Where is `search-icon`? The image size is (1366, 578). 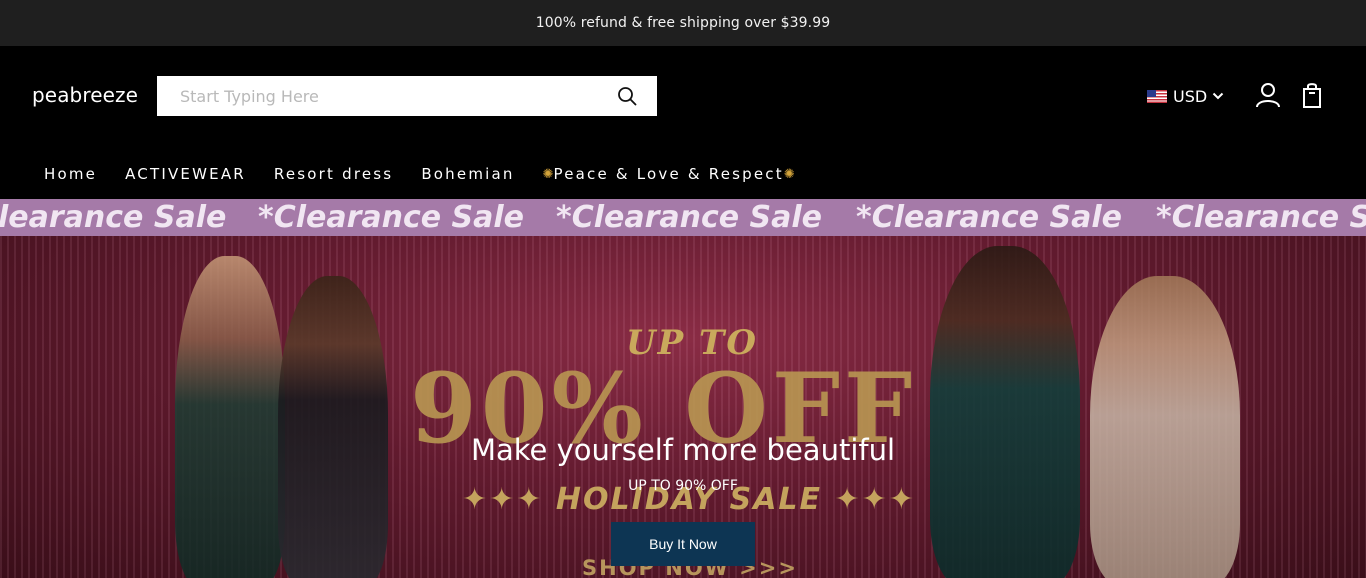 search-icon is located at coordinates (627, 96).